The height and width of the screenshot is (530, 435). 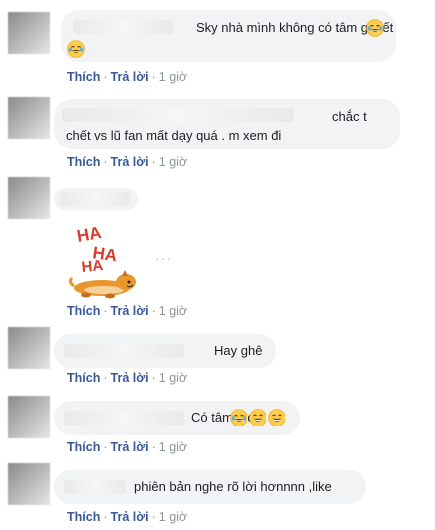 I want to click on comment-text: Sky nhà mình không có tâm gì hết, so click(x=295, y=27).